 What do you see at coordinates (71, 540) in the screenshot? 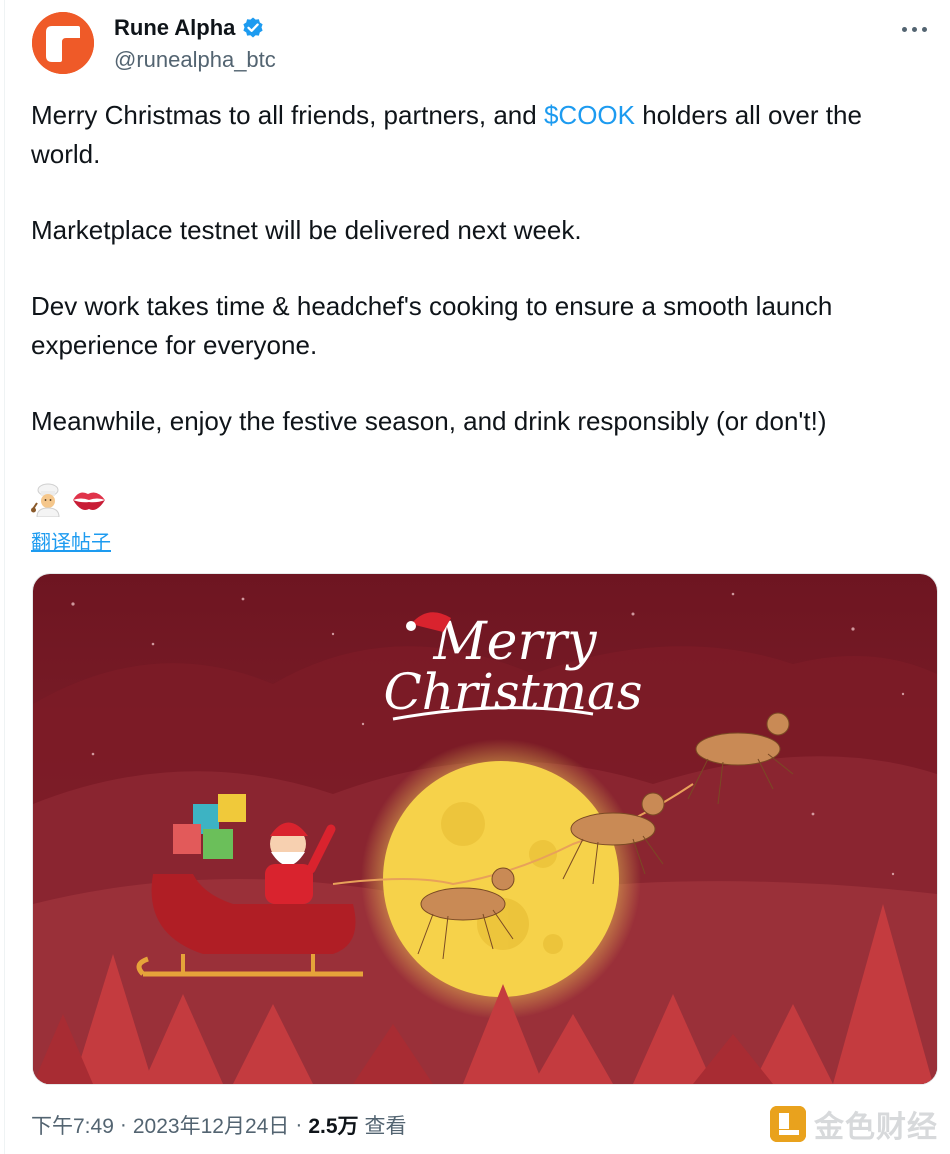
I see `translate-post-link: 翻译帖子` at bounding box center [71, 540].